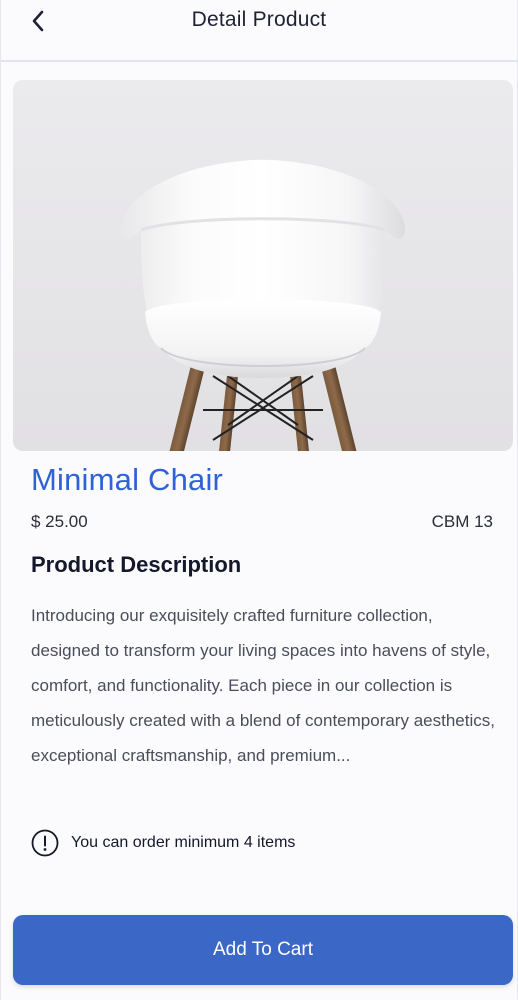 This screenshot has height=1000, width=518. I want to click on min-order-notice: You can order minimum 4 items, so click(163, 843).